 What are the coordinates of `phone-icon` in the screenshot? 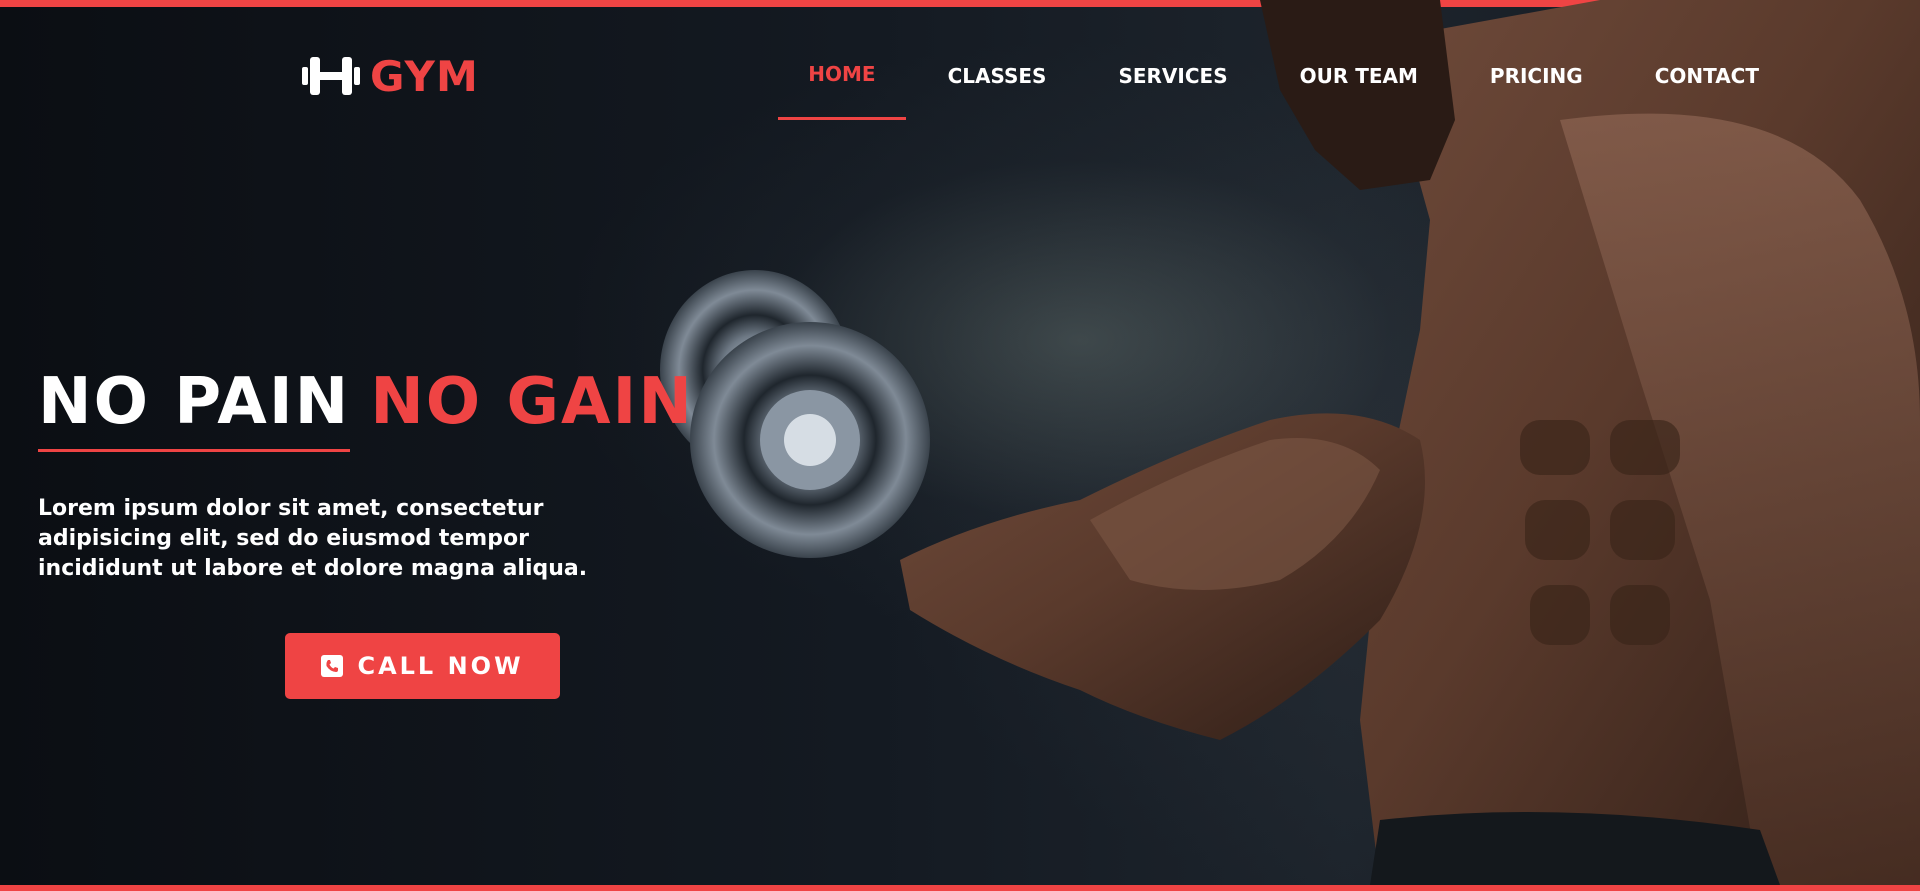 It's located at (332, 666).